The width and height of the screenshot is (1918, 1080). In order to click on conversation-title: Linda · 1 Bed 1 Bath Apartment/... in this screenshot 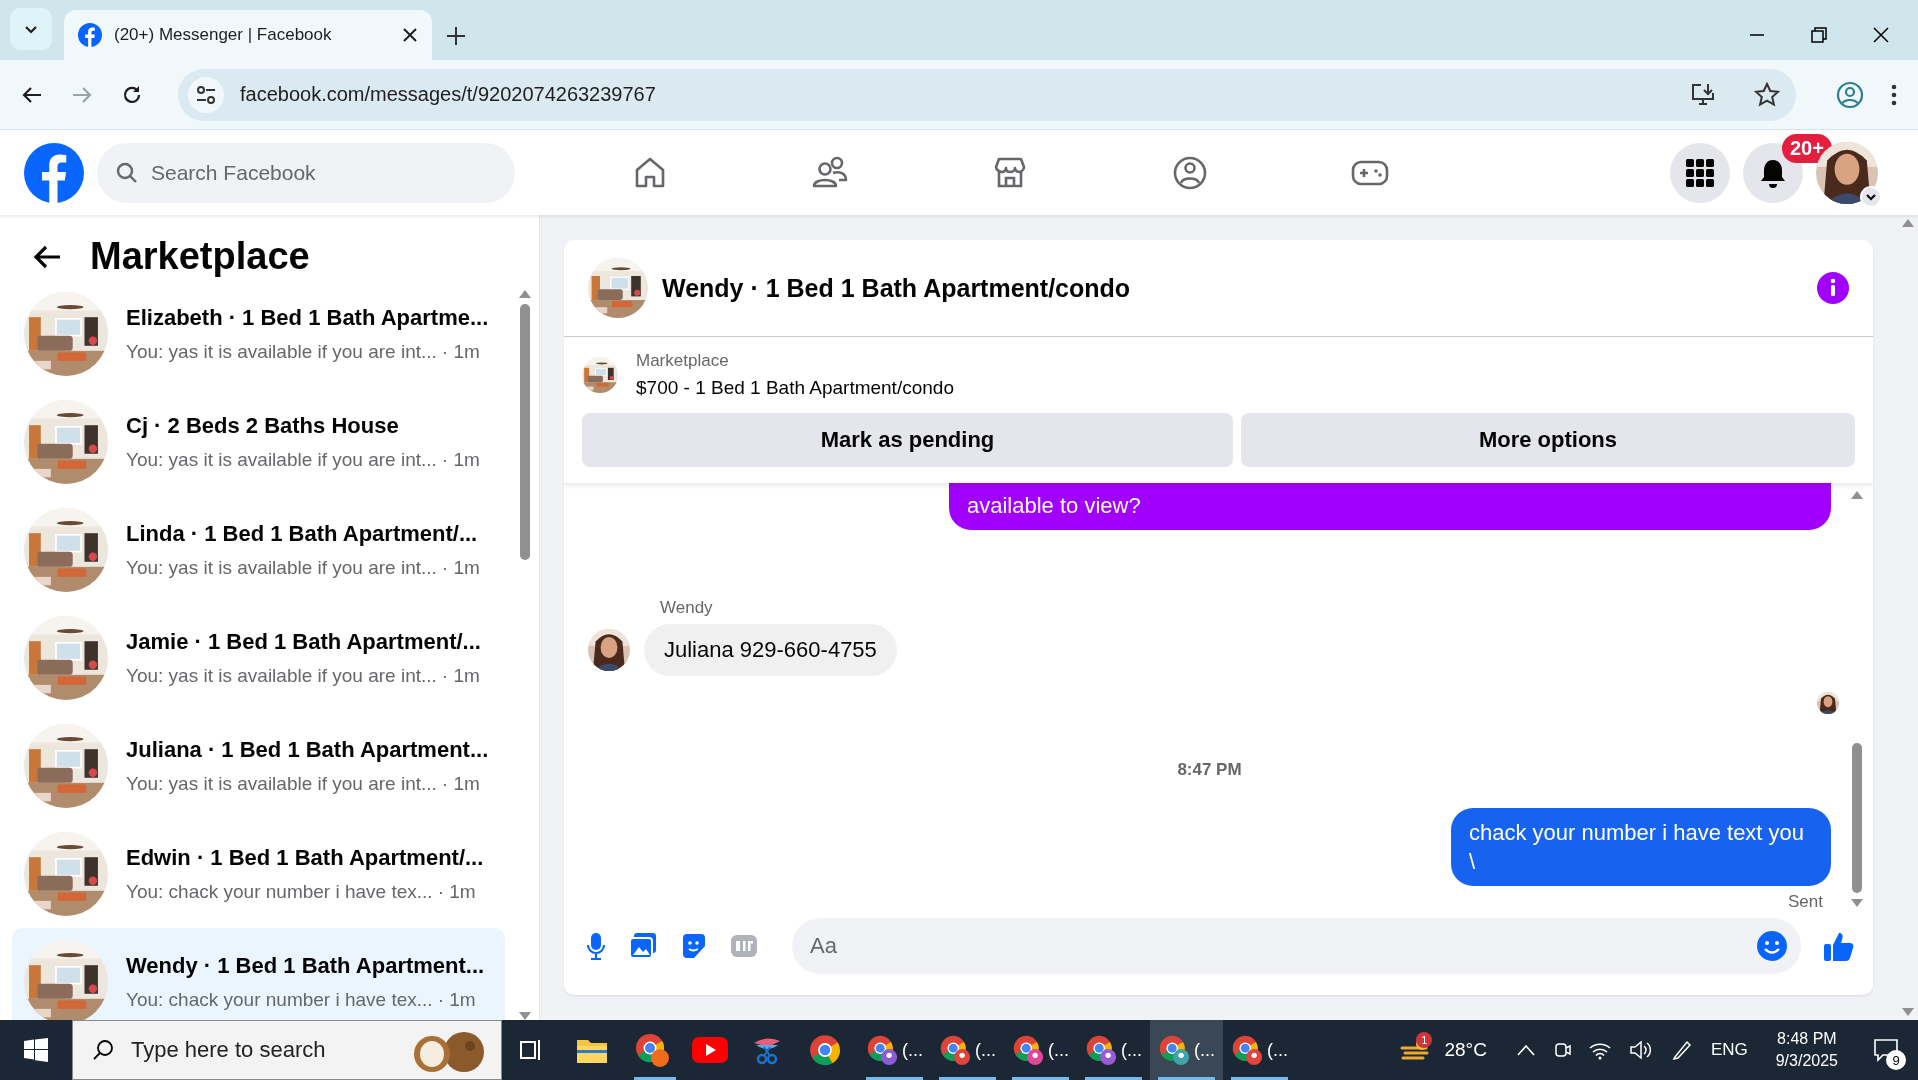, I will do `click(302, 534)`.